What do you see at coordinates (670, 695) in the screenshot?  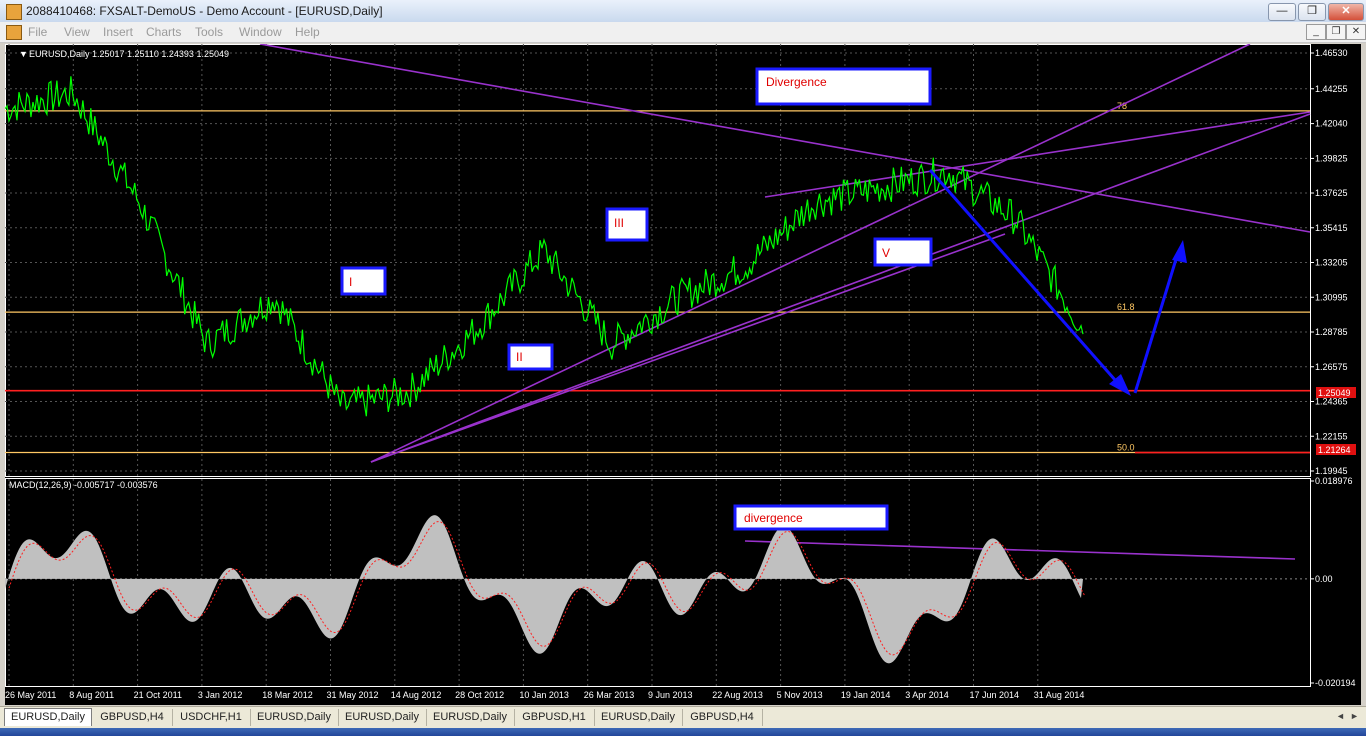 I see `x-tick-label: 9 Jun 2013` at bounding box center [670, 695].